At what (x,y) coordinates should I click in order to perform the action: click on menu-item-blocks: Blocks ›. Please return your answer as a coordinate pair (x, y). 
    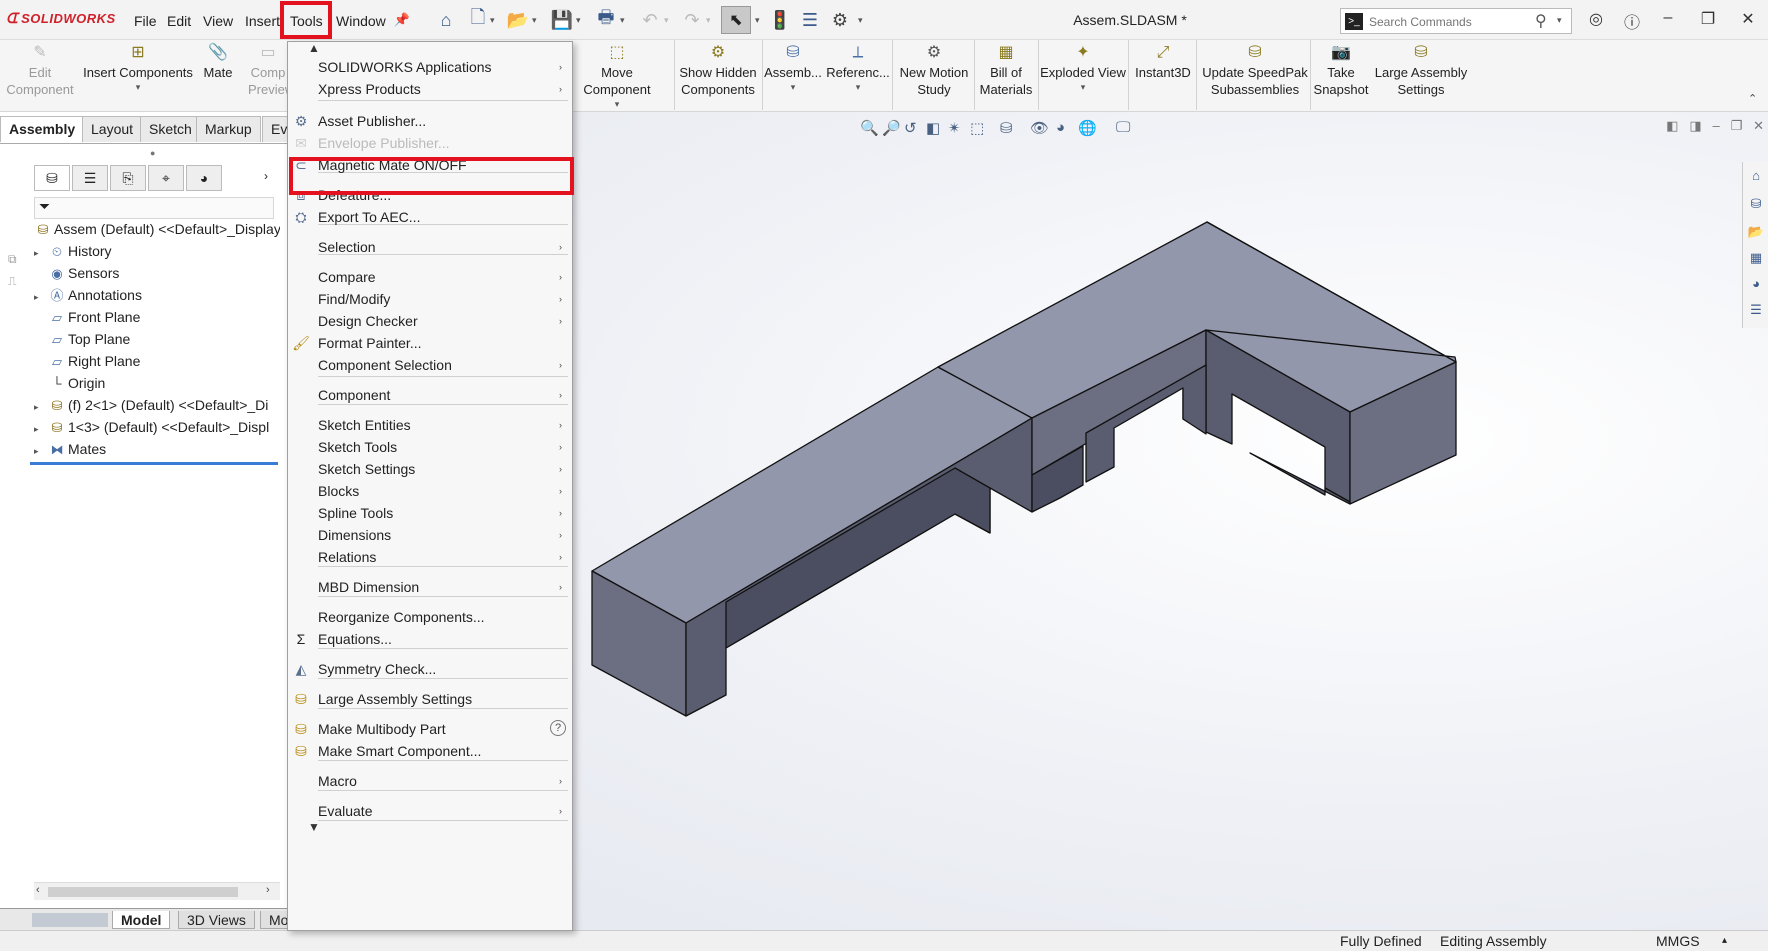
    Looking at the image, I should click on (430, 491).